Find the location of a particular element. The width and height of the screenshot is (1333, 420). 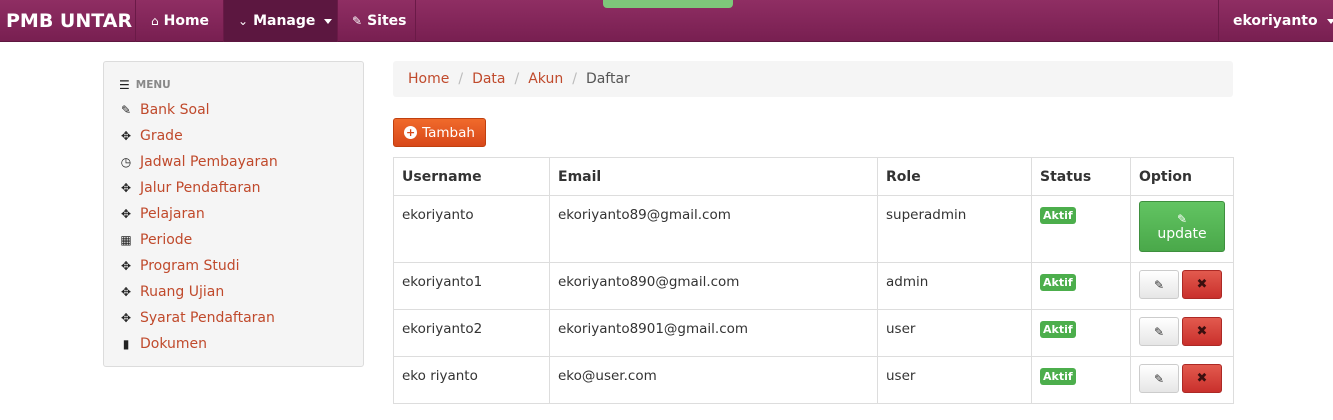

column-header-username: Username is located at coordinates (471, 176).